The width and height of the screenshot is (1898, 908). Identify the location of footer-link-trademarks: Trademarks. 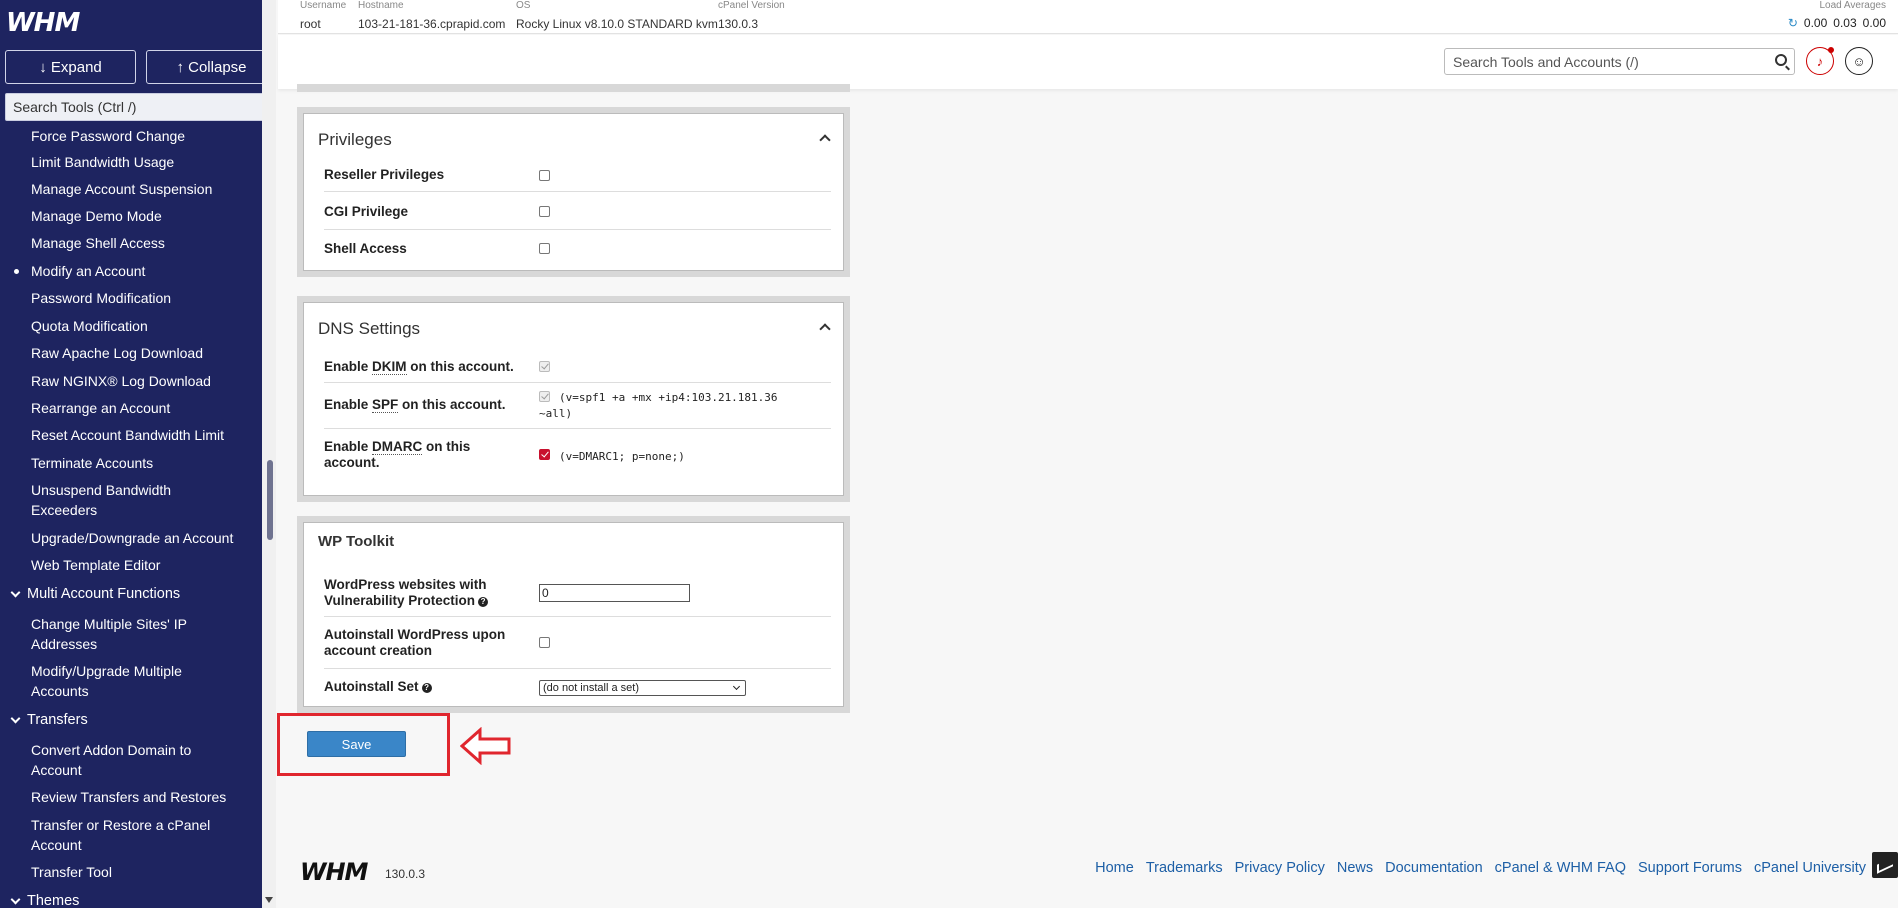
(1184, 868).